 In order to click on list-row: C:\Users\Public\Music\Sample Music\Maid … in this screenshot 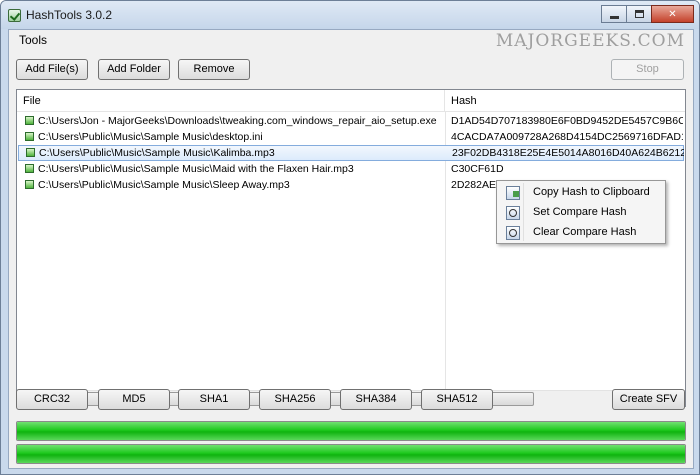, I will do `click(351, 169)`.